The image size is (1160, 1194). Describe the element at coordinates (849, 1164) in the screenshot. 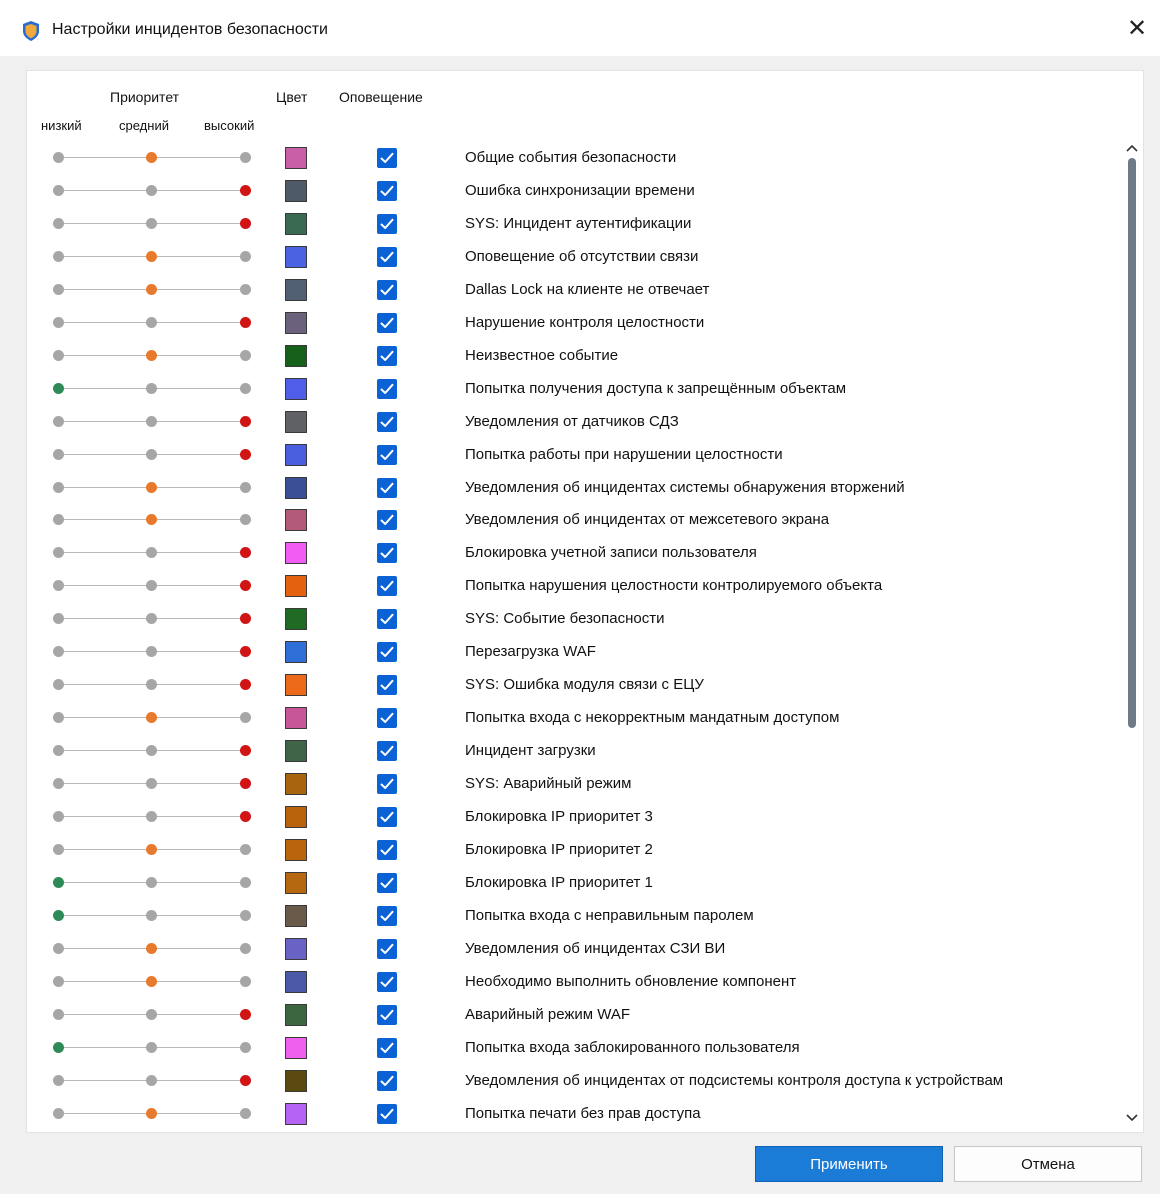

I see `apply-button: Применить` at that location.